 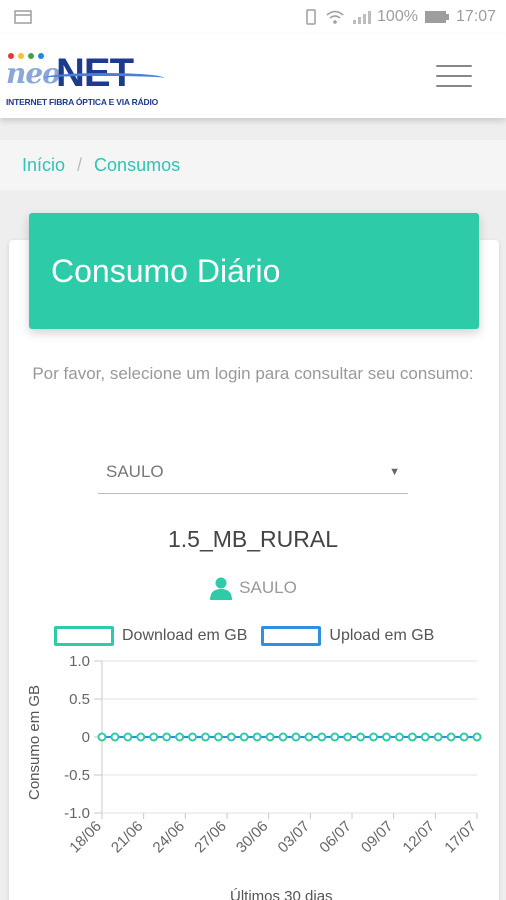 What do you see at coordinates (335, 837) in the screenshot?
I see `x-tick-label: 06/07` at bounding box center [335, 837].